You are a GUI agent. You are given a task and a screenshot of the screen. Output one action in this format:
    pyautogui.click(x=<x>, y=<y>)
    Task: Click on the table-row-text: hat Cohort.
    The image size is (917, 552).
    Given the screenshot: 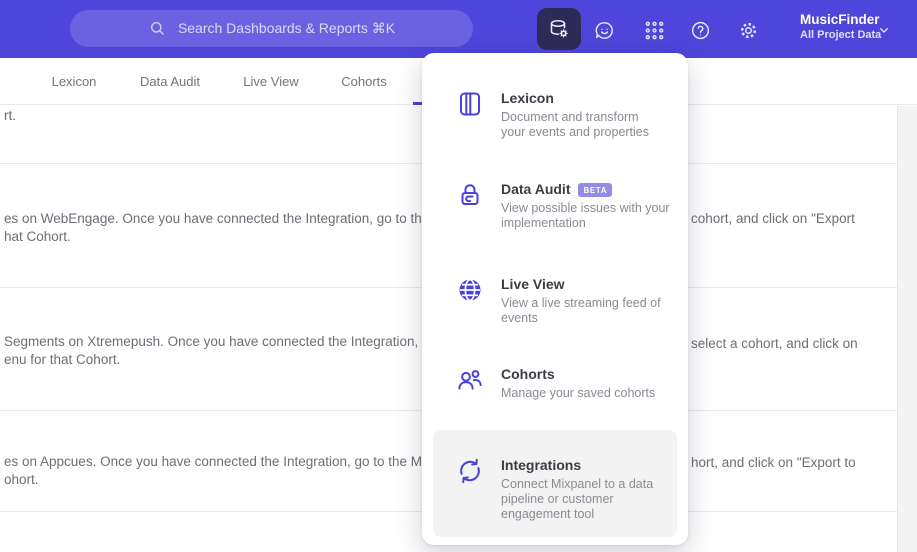 What is the action you would take?
    pyautogui.click(x=37, y=236)
    